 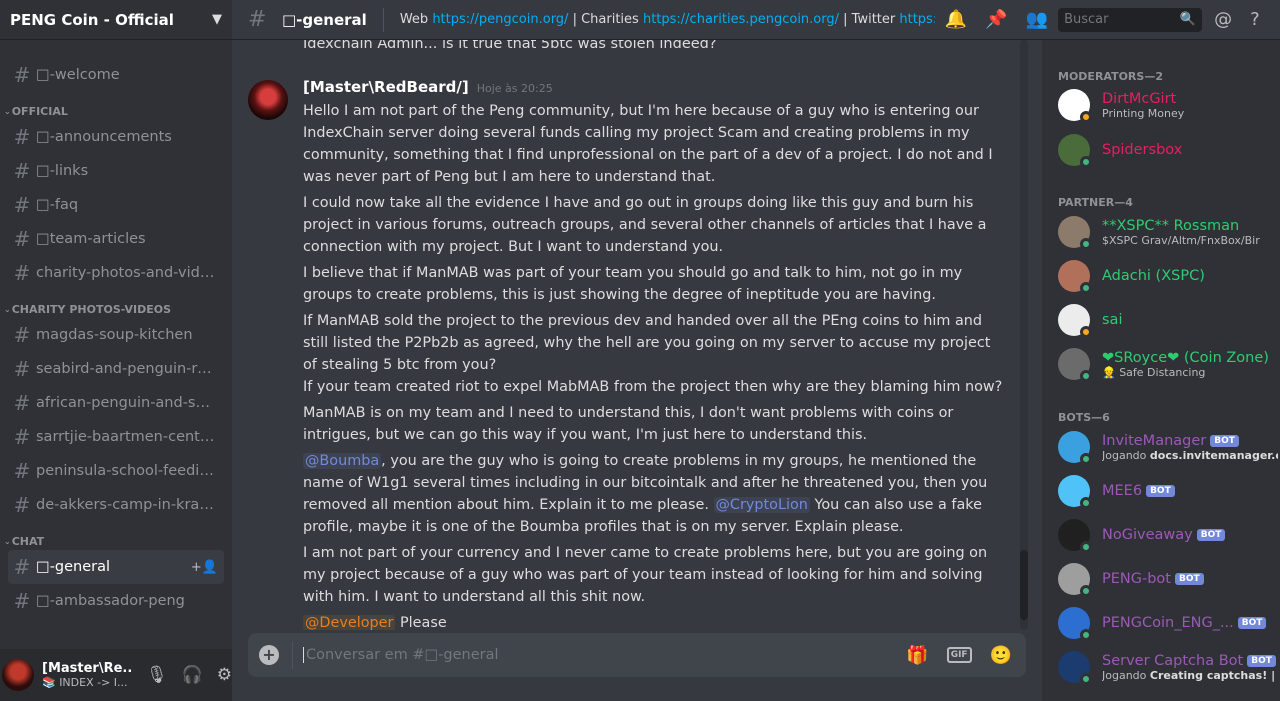 I want to click on channel-faq: # □-faq, so click(x=116, y=205).